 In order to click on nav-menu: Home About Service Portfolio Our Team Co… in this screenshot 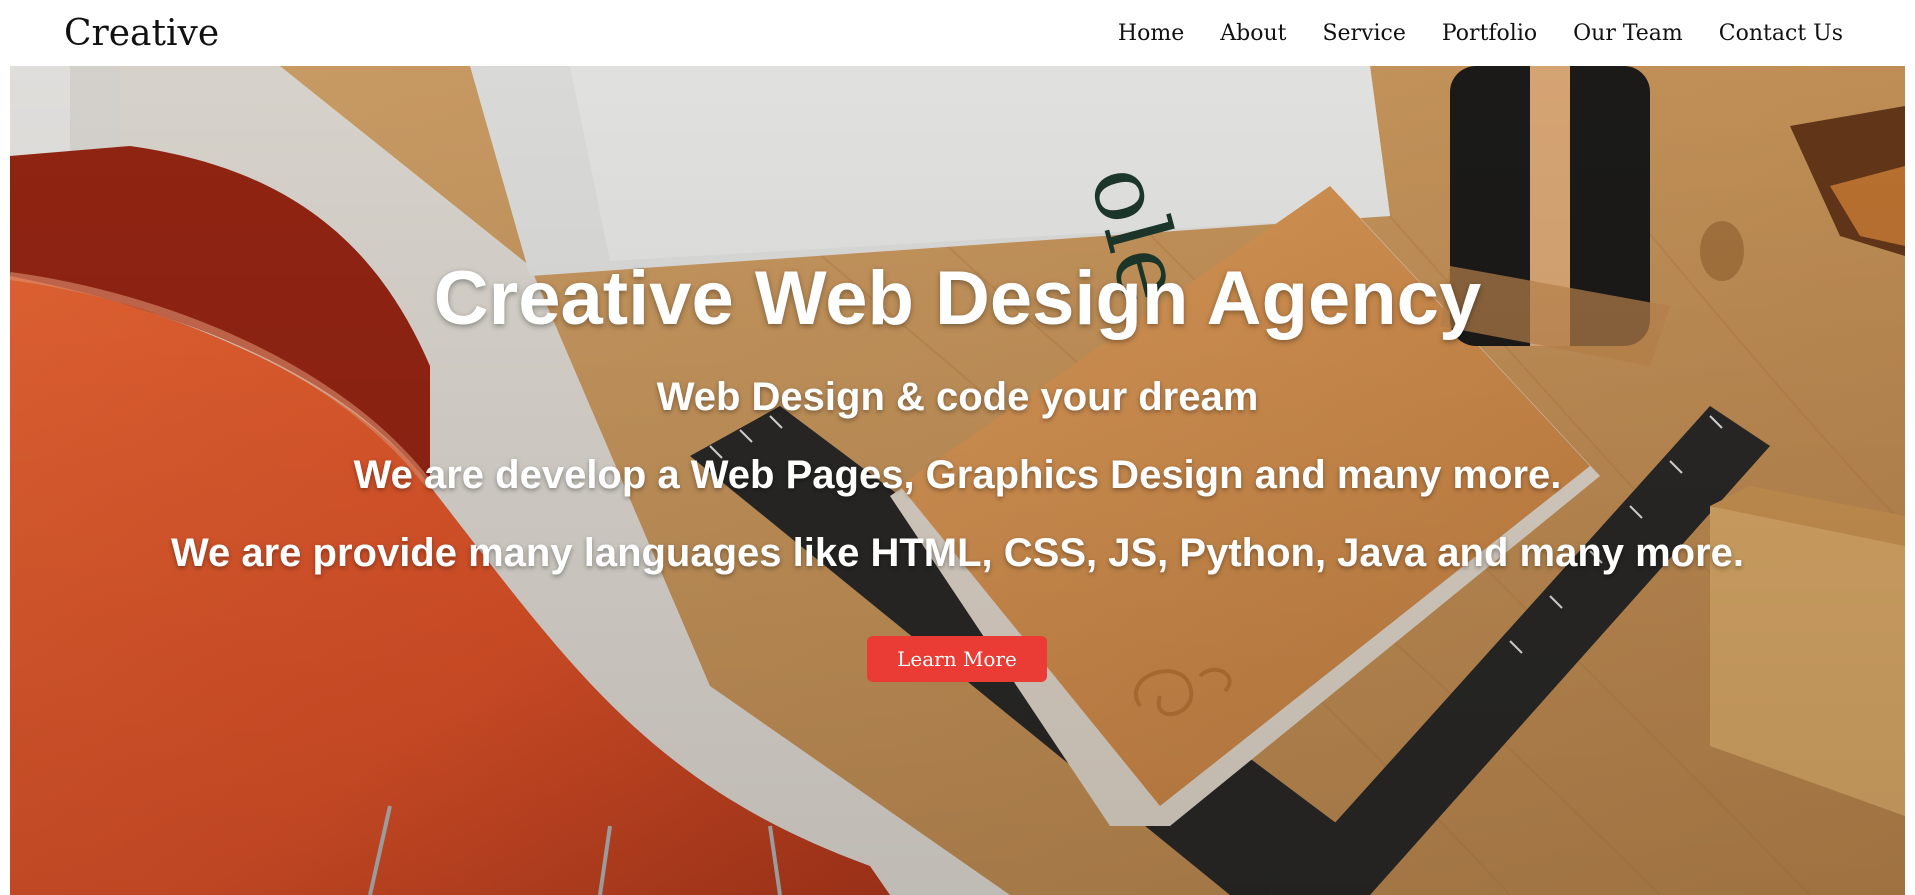, I will do `click(1480, 34)`.